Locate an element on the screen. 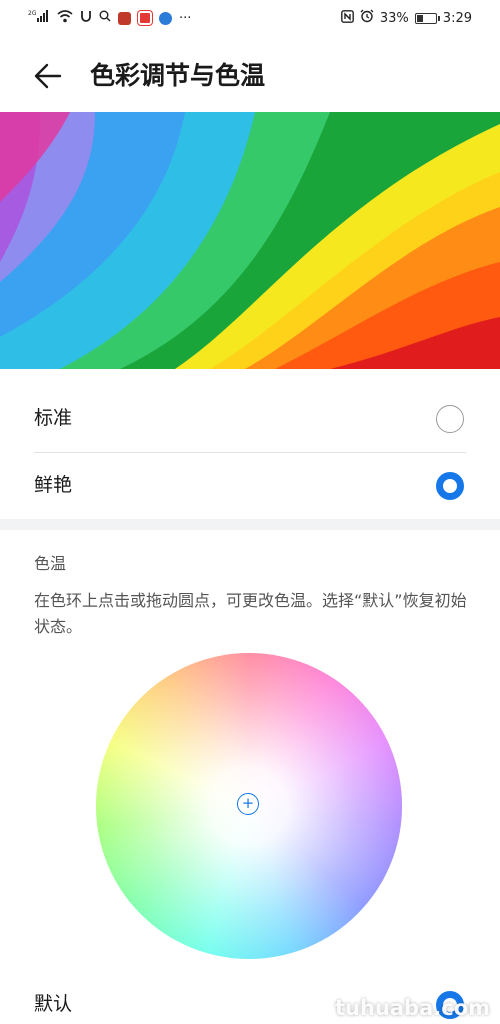 The height and width of the screenshot is (1024, 500). plus-icon: + is located at coordinates (248, 803).